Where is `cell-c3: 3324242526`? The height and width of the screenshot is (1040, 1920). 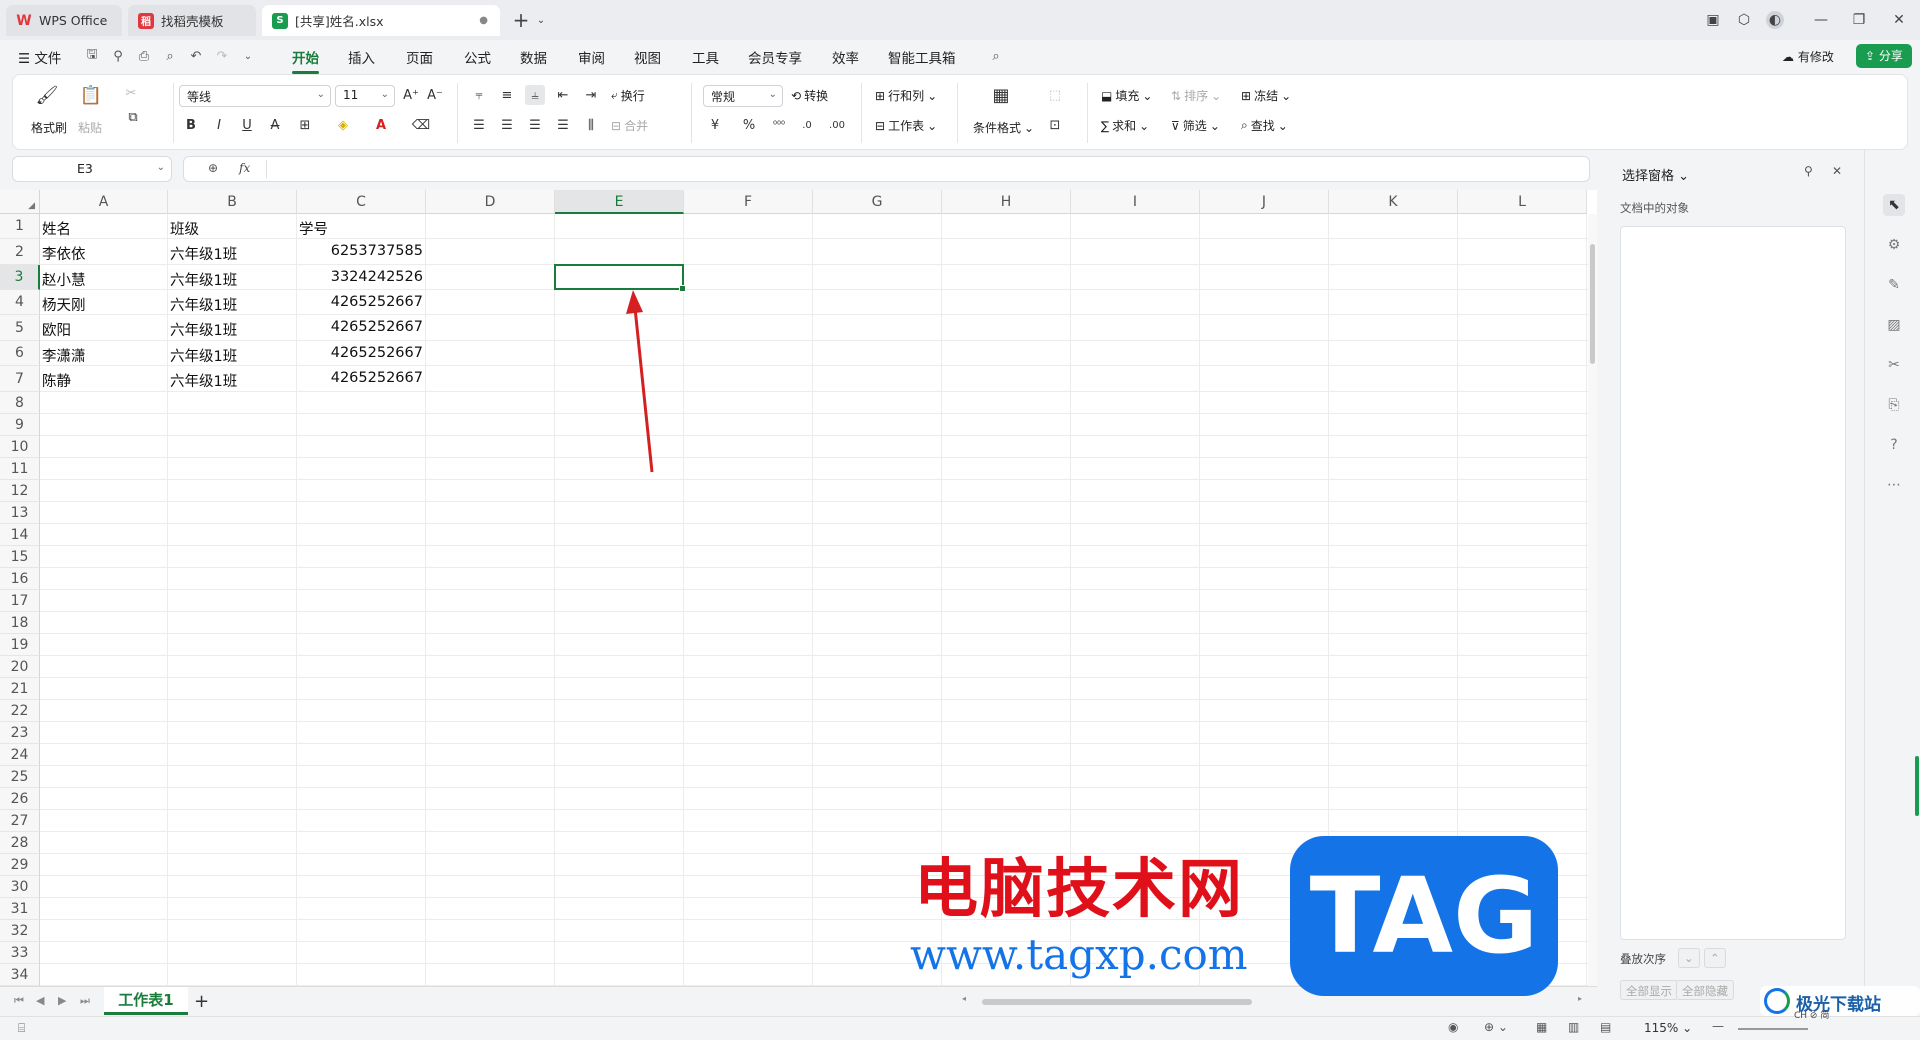
cell-c3: 3324242526 is located at coordinates (360, 277).